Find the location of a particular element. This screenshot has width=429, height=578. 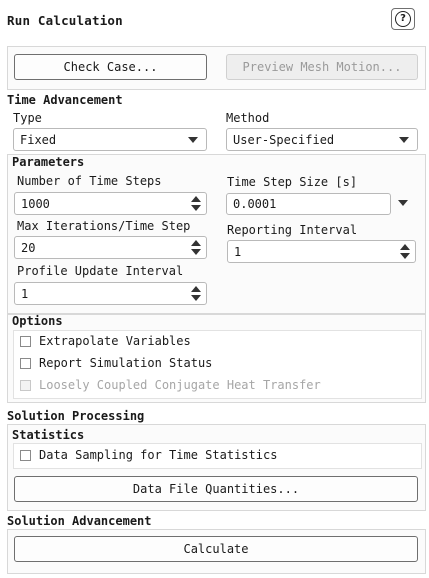

type-label: Type is located at coordinates (27, 118).